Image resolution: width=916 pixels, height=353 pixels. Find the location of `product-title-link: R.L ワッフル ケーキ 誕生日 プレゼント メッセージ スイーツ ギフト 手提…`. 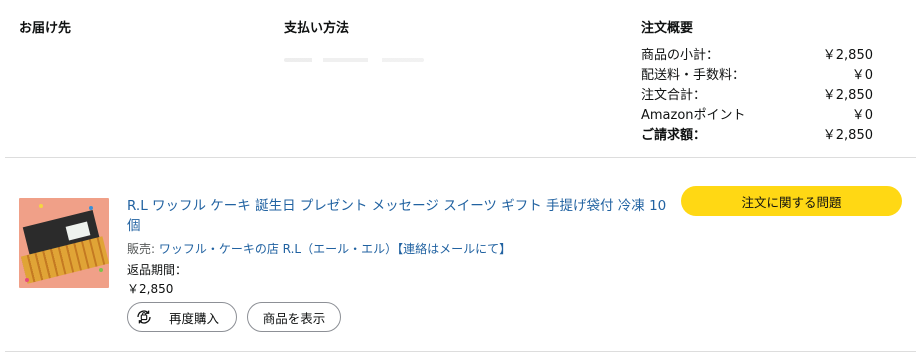

product-title-link: R.L ワッフル ケーキ 誕生日 プレゼント メッセージ スイーツ ギフト 手提… is located at coordinates (397, 216).